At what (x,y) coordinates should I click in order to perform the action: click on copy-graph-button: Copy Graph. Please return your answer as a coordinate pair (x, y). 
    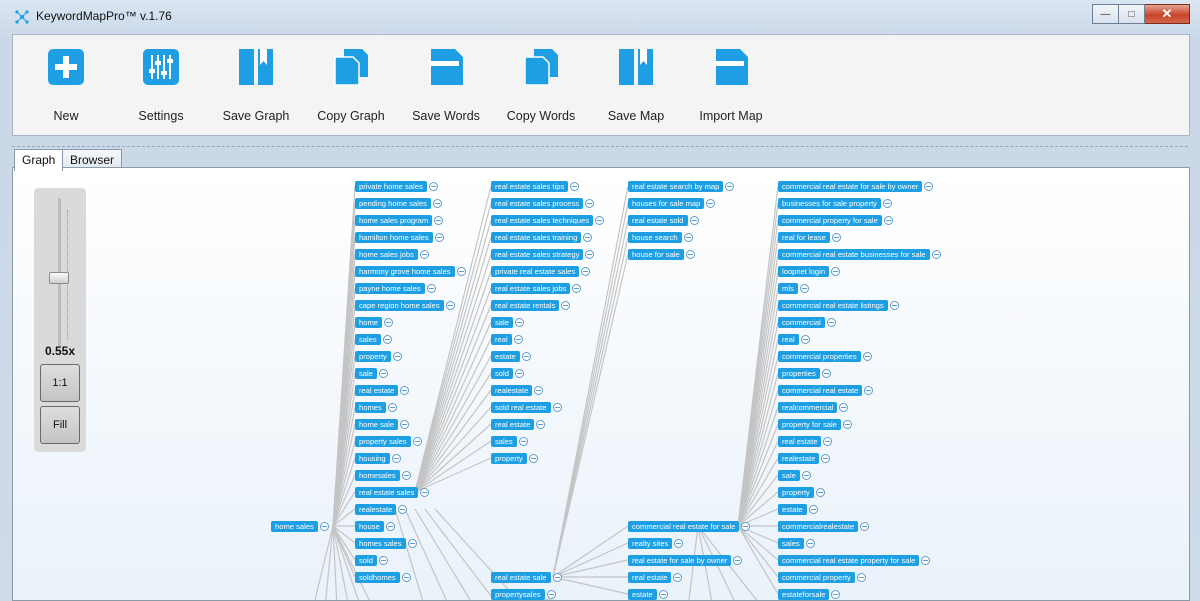
    Looking at the image, I should click on (351, 87).